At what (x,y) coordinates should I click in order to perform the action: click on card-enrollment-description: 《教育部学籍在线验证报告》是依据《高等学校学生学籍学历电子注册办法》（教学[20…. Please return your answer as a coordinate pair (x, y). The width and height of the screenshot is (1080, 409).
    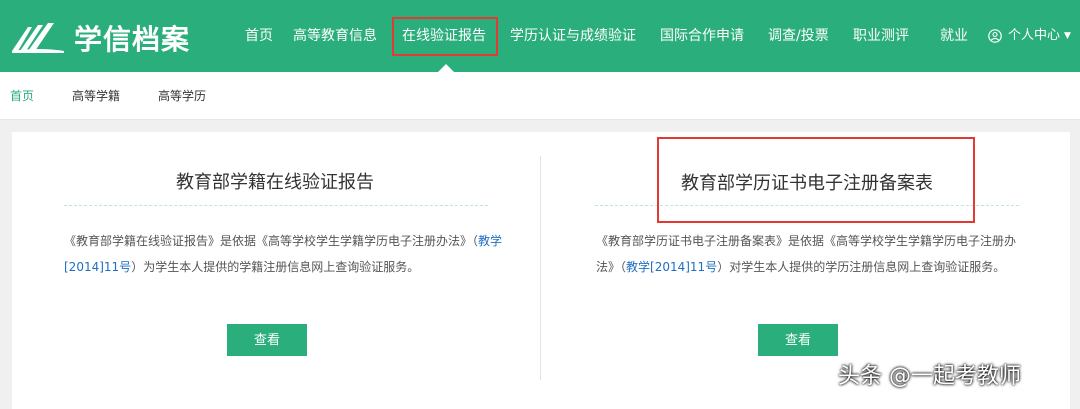
    Looking at the image, I should click on (284, 254).